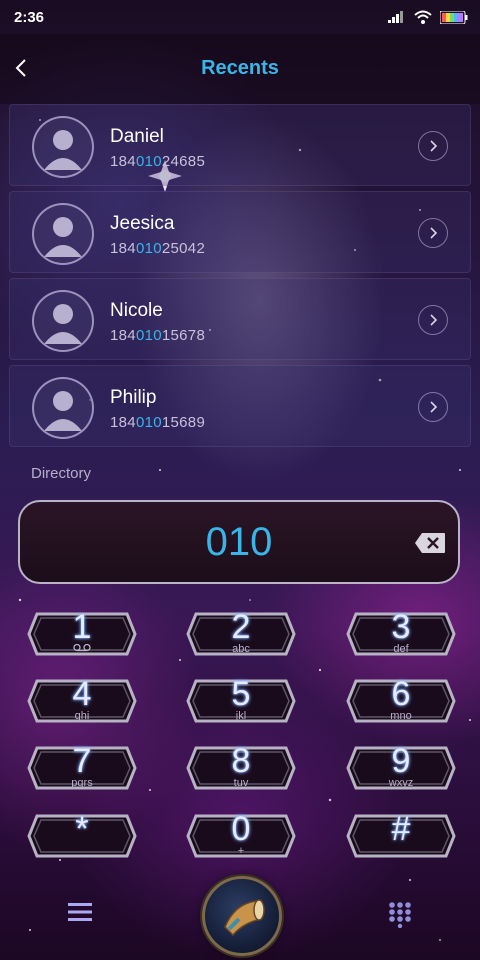  I want to click on key-digit: 9, so click(401, 761).